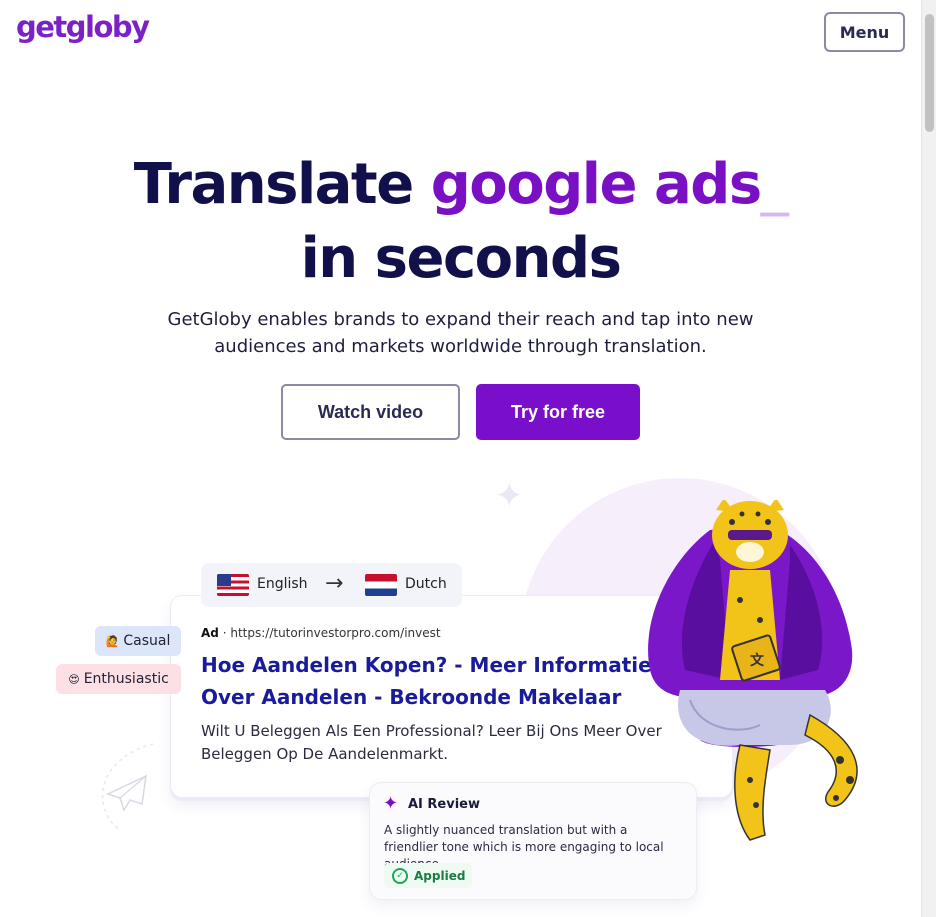 The height and width of the screenshot is (917, 936). What do you see at coordinates (273, 184) in the screenshot?
I see `hero-title-prefix: Translate` at bounding box center [273, 184].